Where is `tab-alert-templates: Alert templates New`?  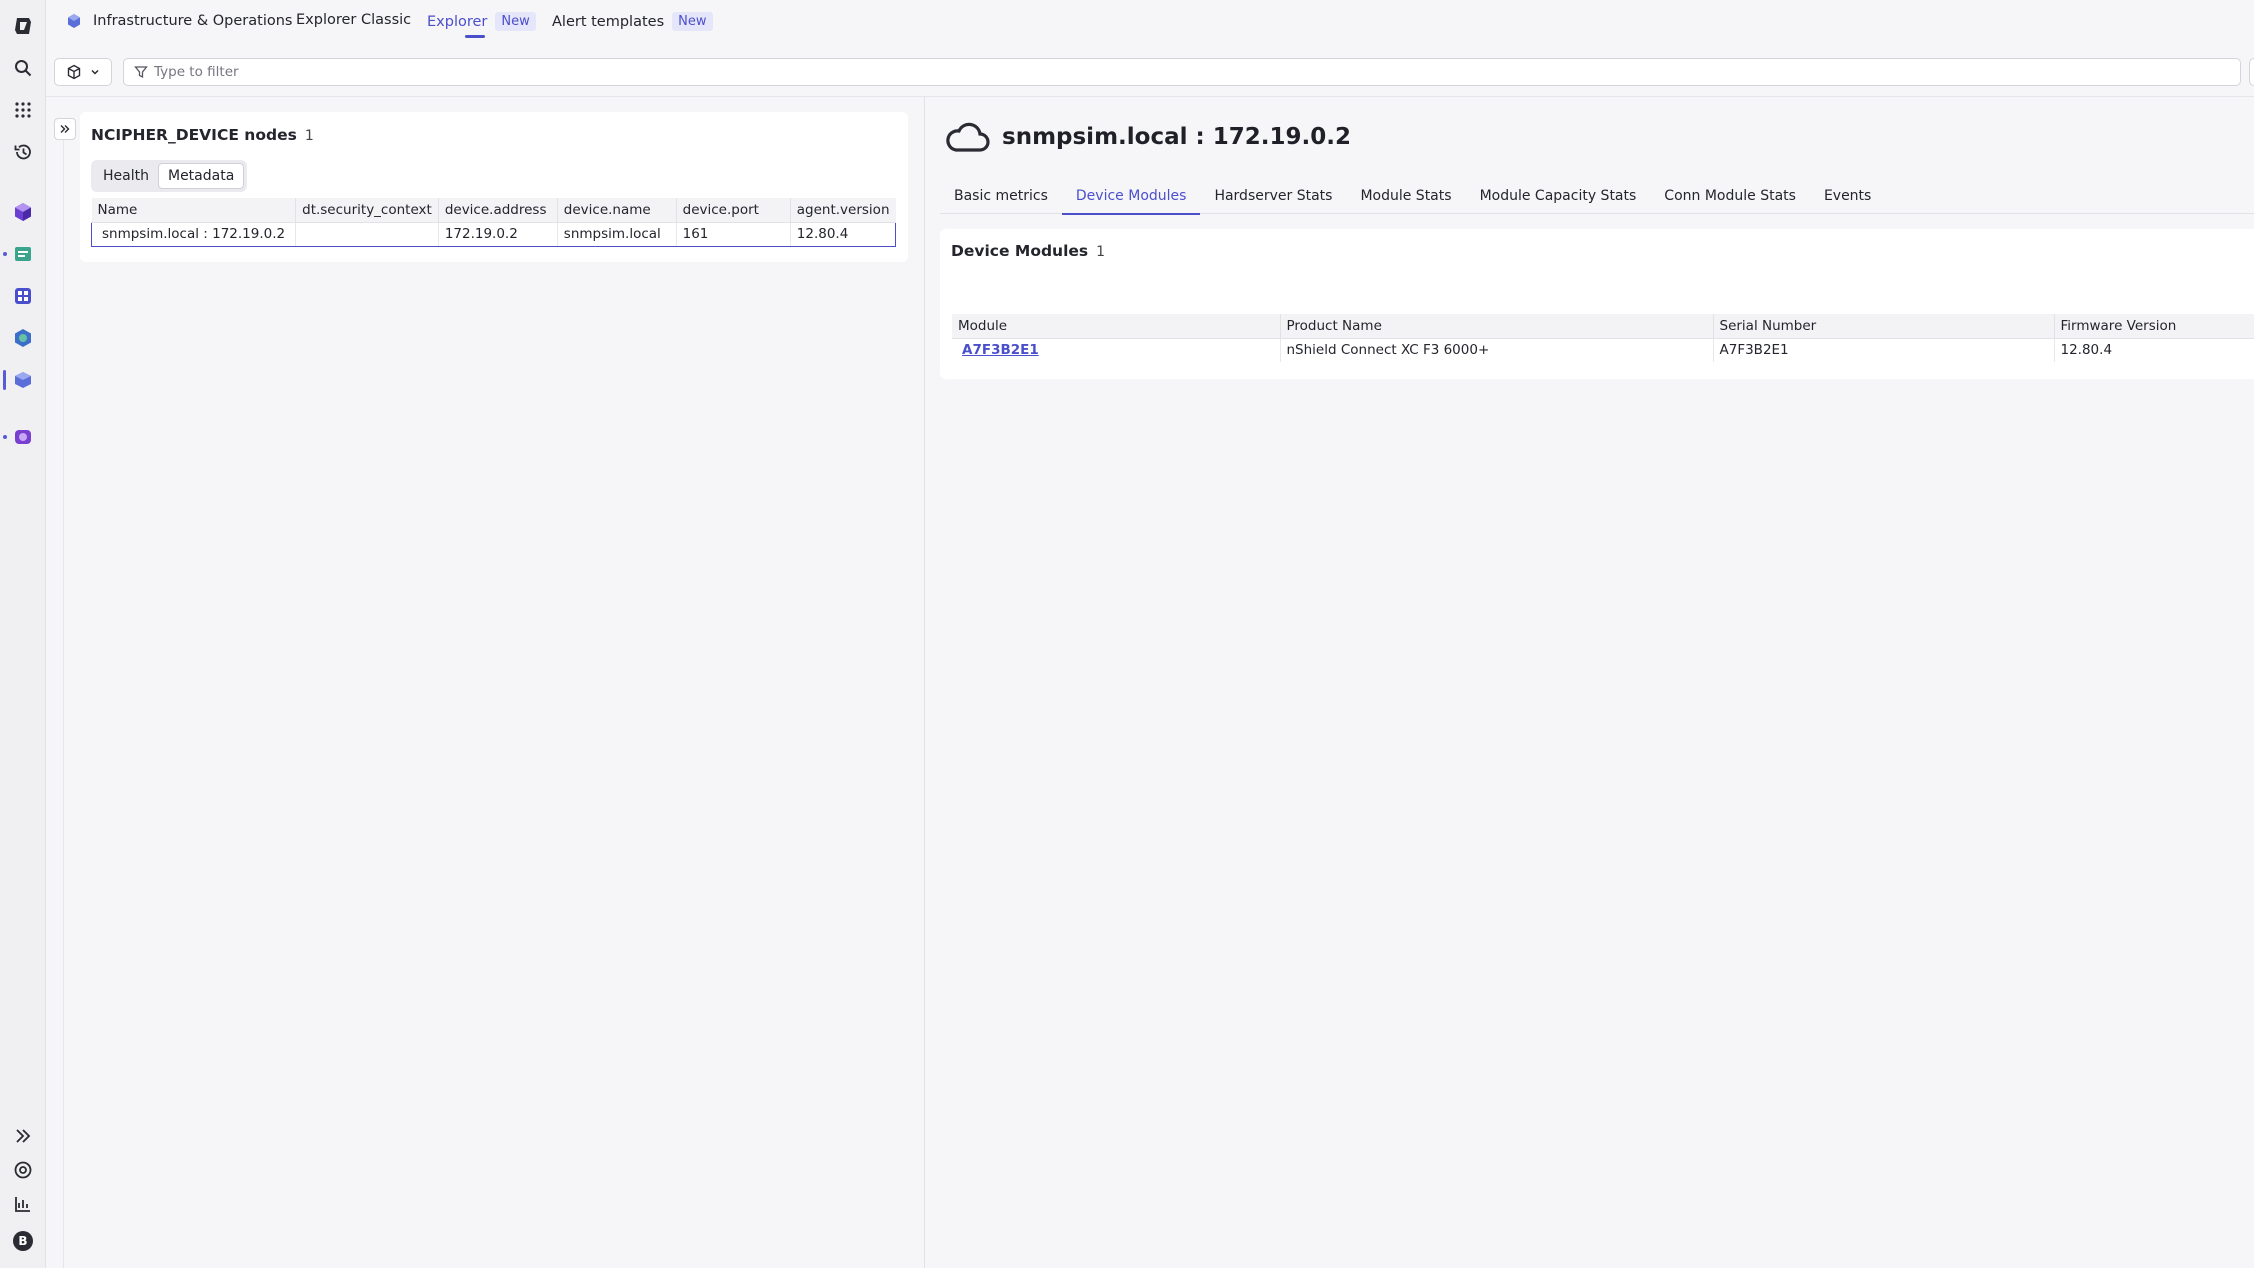
tab-alert-templates: Alert templates New is located at coordinates (632, 21).